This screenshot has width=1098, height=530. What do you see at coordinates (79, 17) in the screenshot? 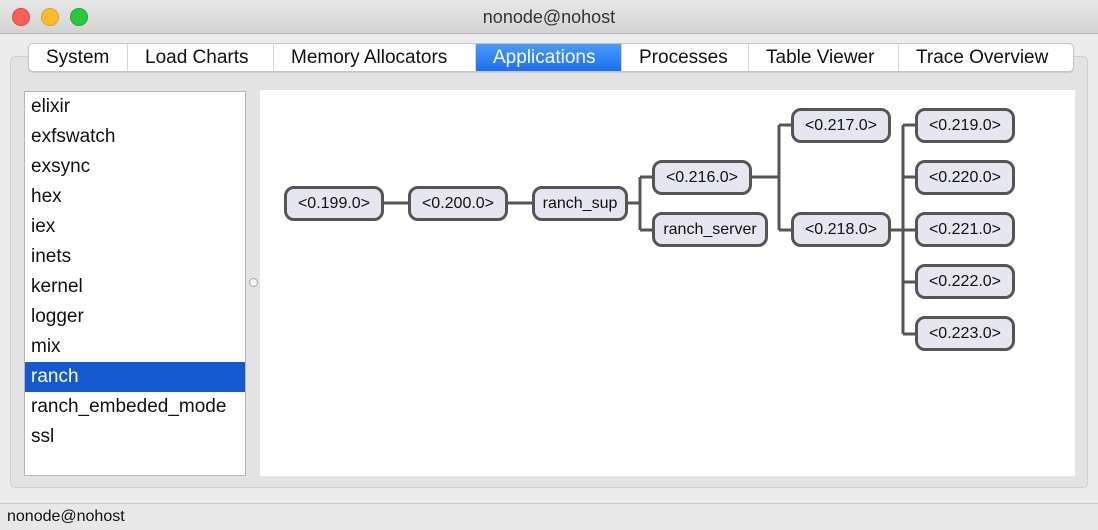
I see `zoom-button` at bounding box center [79, 17].